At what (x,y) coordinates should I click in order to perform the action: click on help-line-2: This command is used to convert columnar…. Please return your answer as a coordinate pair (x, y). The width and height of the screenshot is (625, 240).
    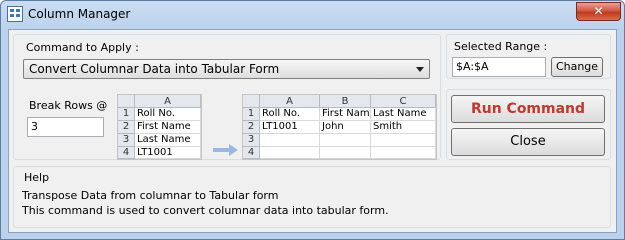
    Looking at the image, I should click on (205, 210).